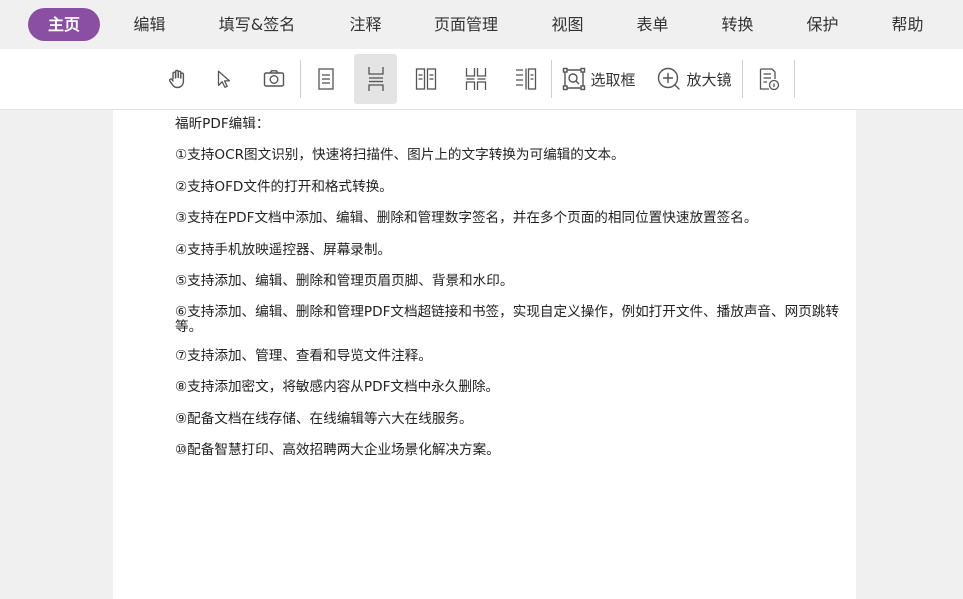  What do you see at coordinates (822, 24) in the screenshot?
I see `menu-tab-protect: 保护` at bounding box center [822, 24].